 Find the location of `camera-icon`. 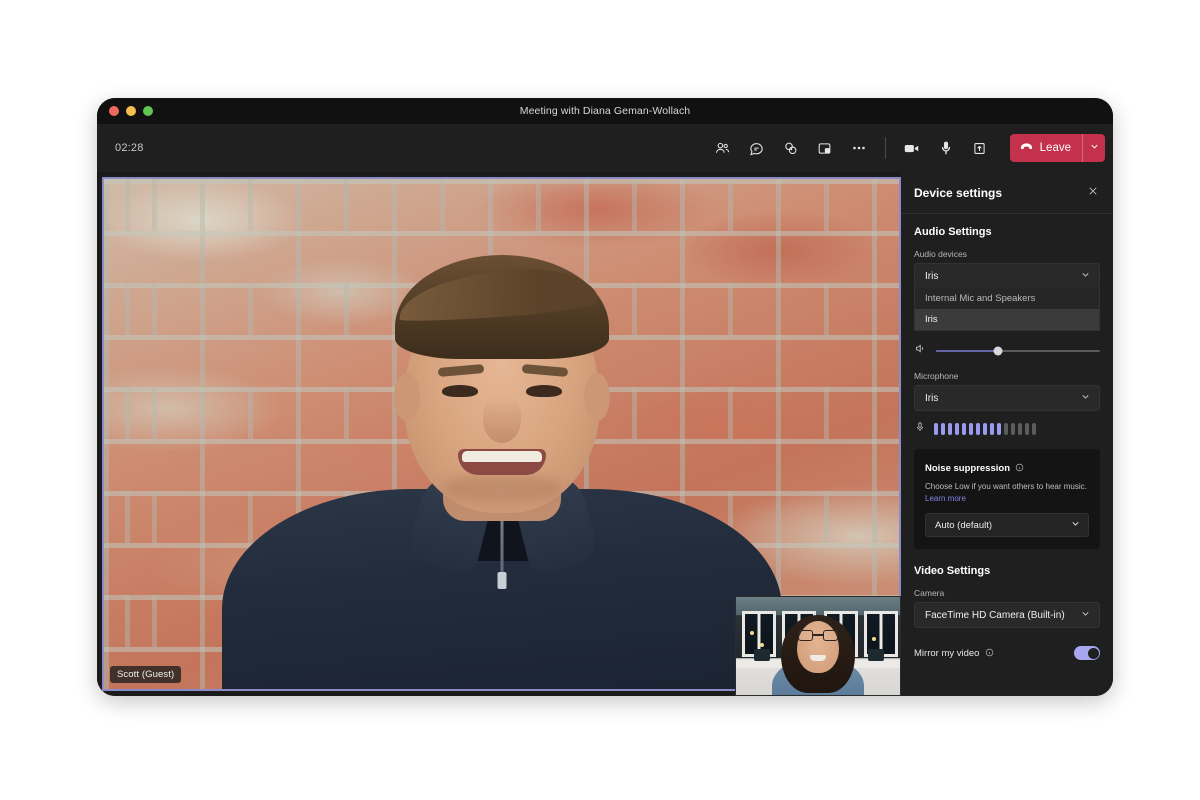

camera-icon is located at coordinates (911, 148).